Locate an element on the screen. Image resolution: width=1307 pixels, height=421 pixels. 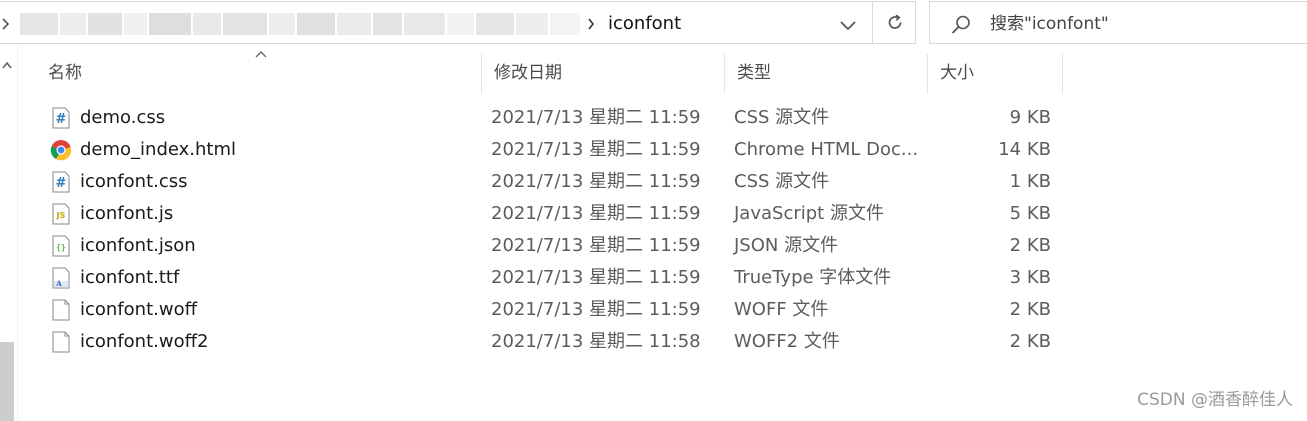
file-name: iconfont.css is located at coordinates (134, 181).